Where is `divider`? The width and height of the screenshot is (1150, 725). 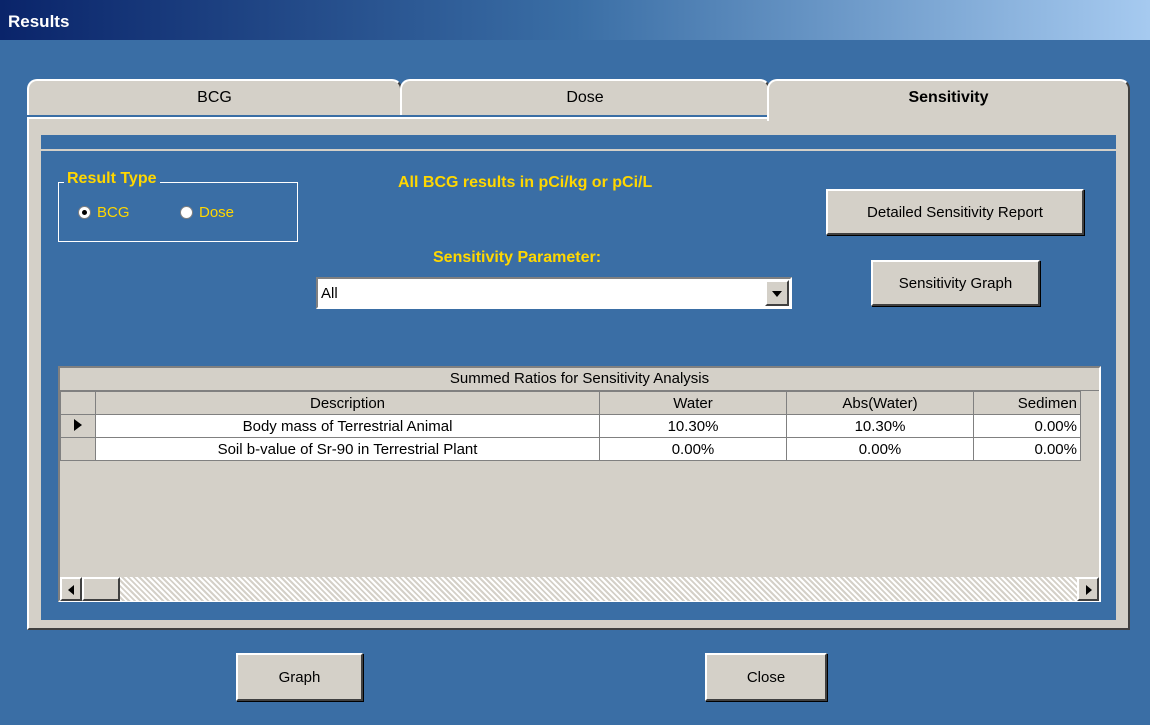
divider is located at coordinates (578, 150).